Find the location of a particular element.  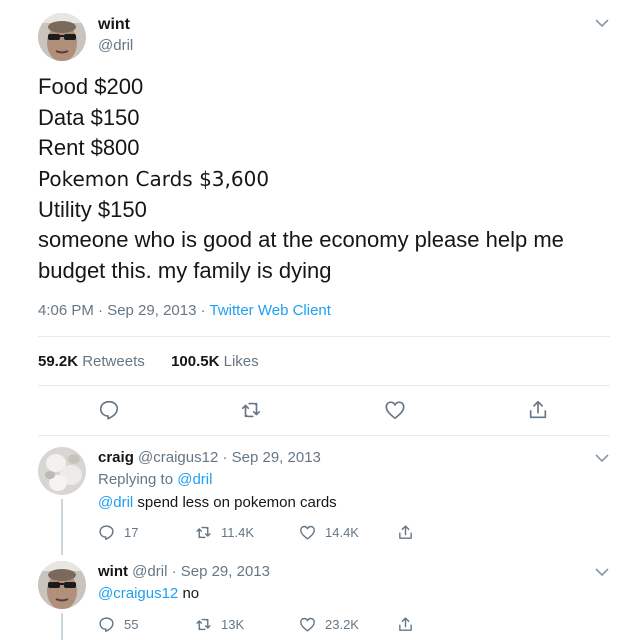

tweet-line: budget this. my family is dying is located at coordinates (185, 271).